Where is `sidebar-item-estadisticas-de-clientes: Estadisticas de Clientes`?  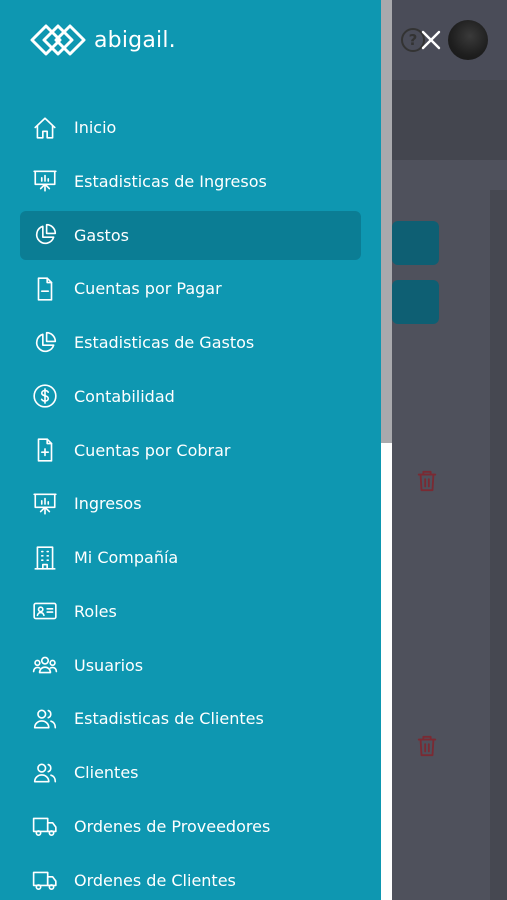 sidebar-item-estadisticas-de-clientes: Estadisticas de Clientes is located at coordinates (190, 718).